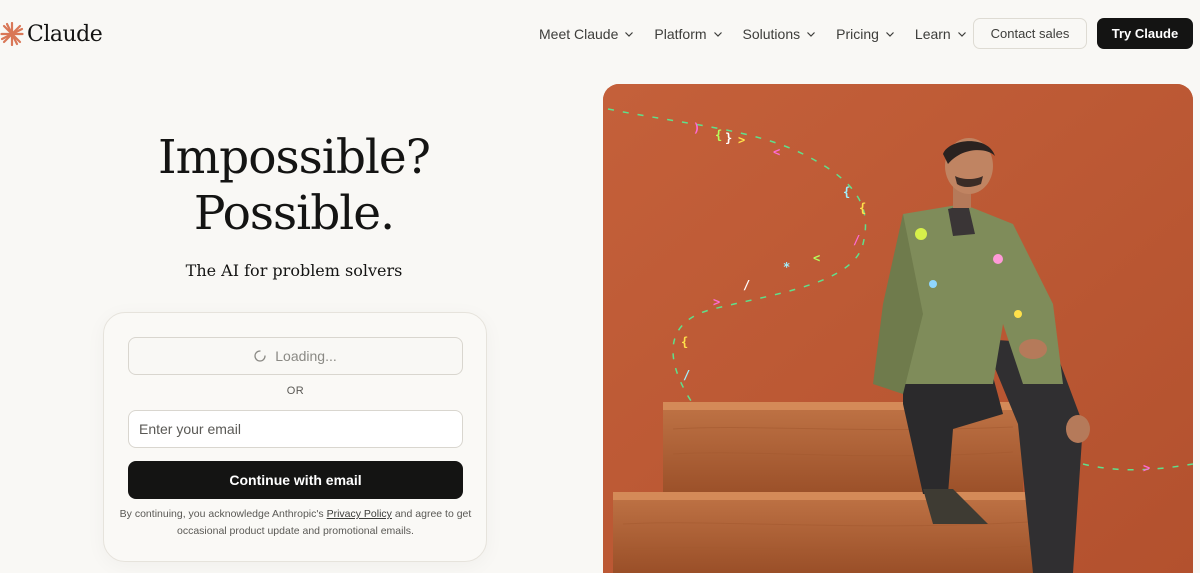 The image size is (1200, 573). What do you see at coordinates (295, 429) in the screenshot?
I see `email-field` at bounding box center [295, 429].